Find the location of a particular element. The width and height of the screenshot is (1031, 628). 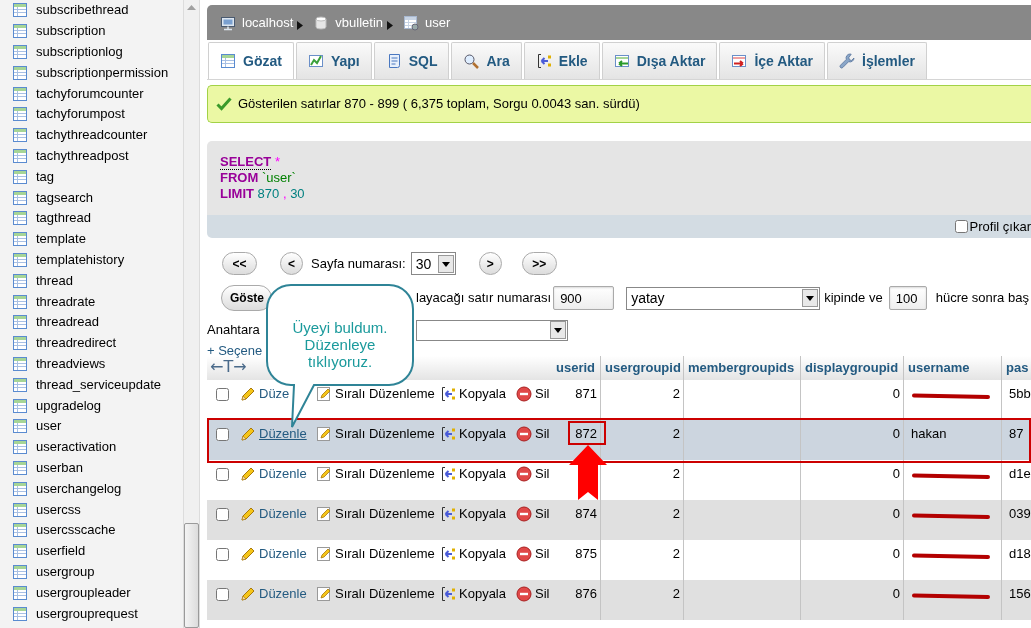

table-link: subscribethread is located at coordinates (82, 10).